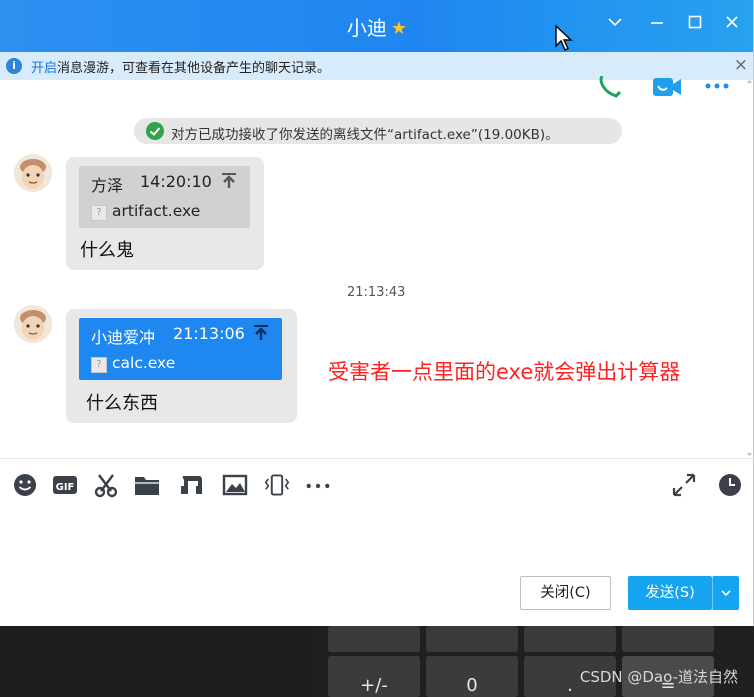  I want to click on gif-icon: GIF, so click(65, 485).